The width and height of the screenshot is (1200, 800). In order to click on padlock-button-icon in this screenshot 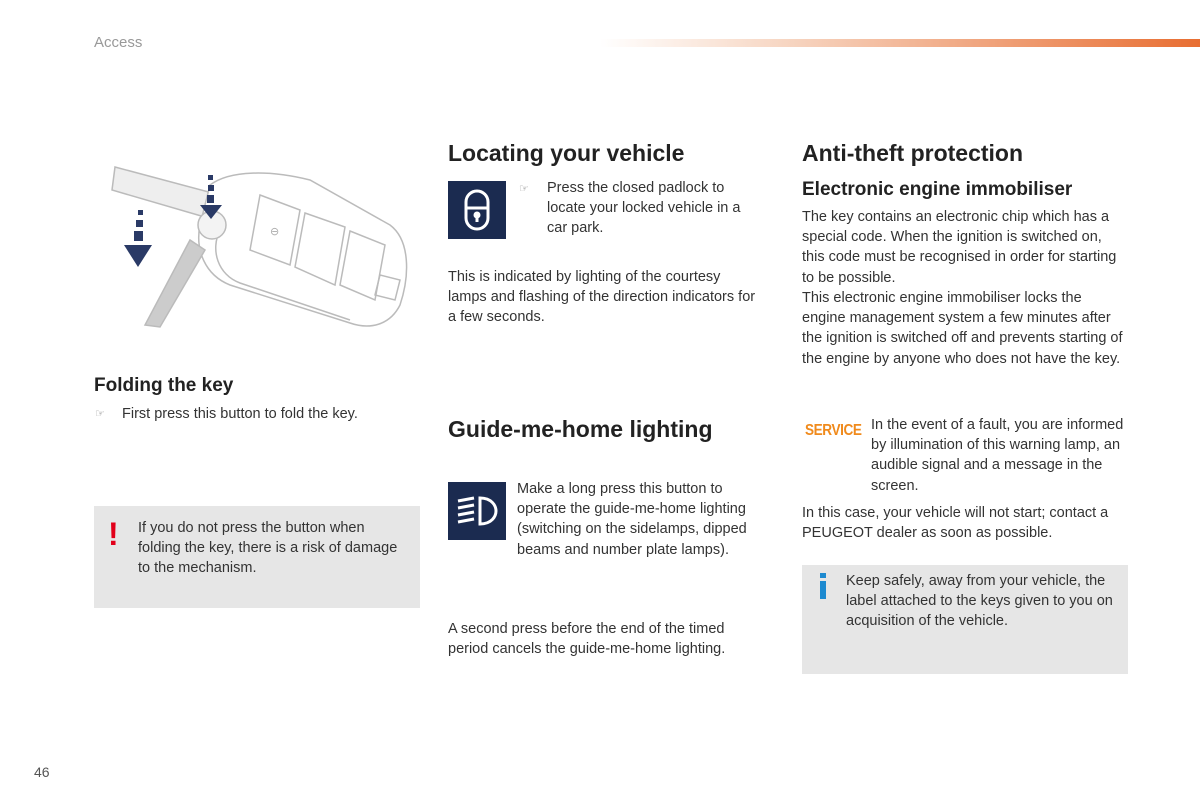, I will do `click(477, 210)`.